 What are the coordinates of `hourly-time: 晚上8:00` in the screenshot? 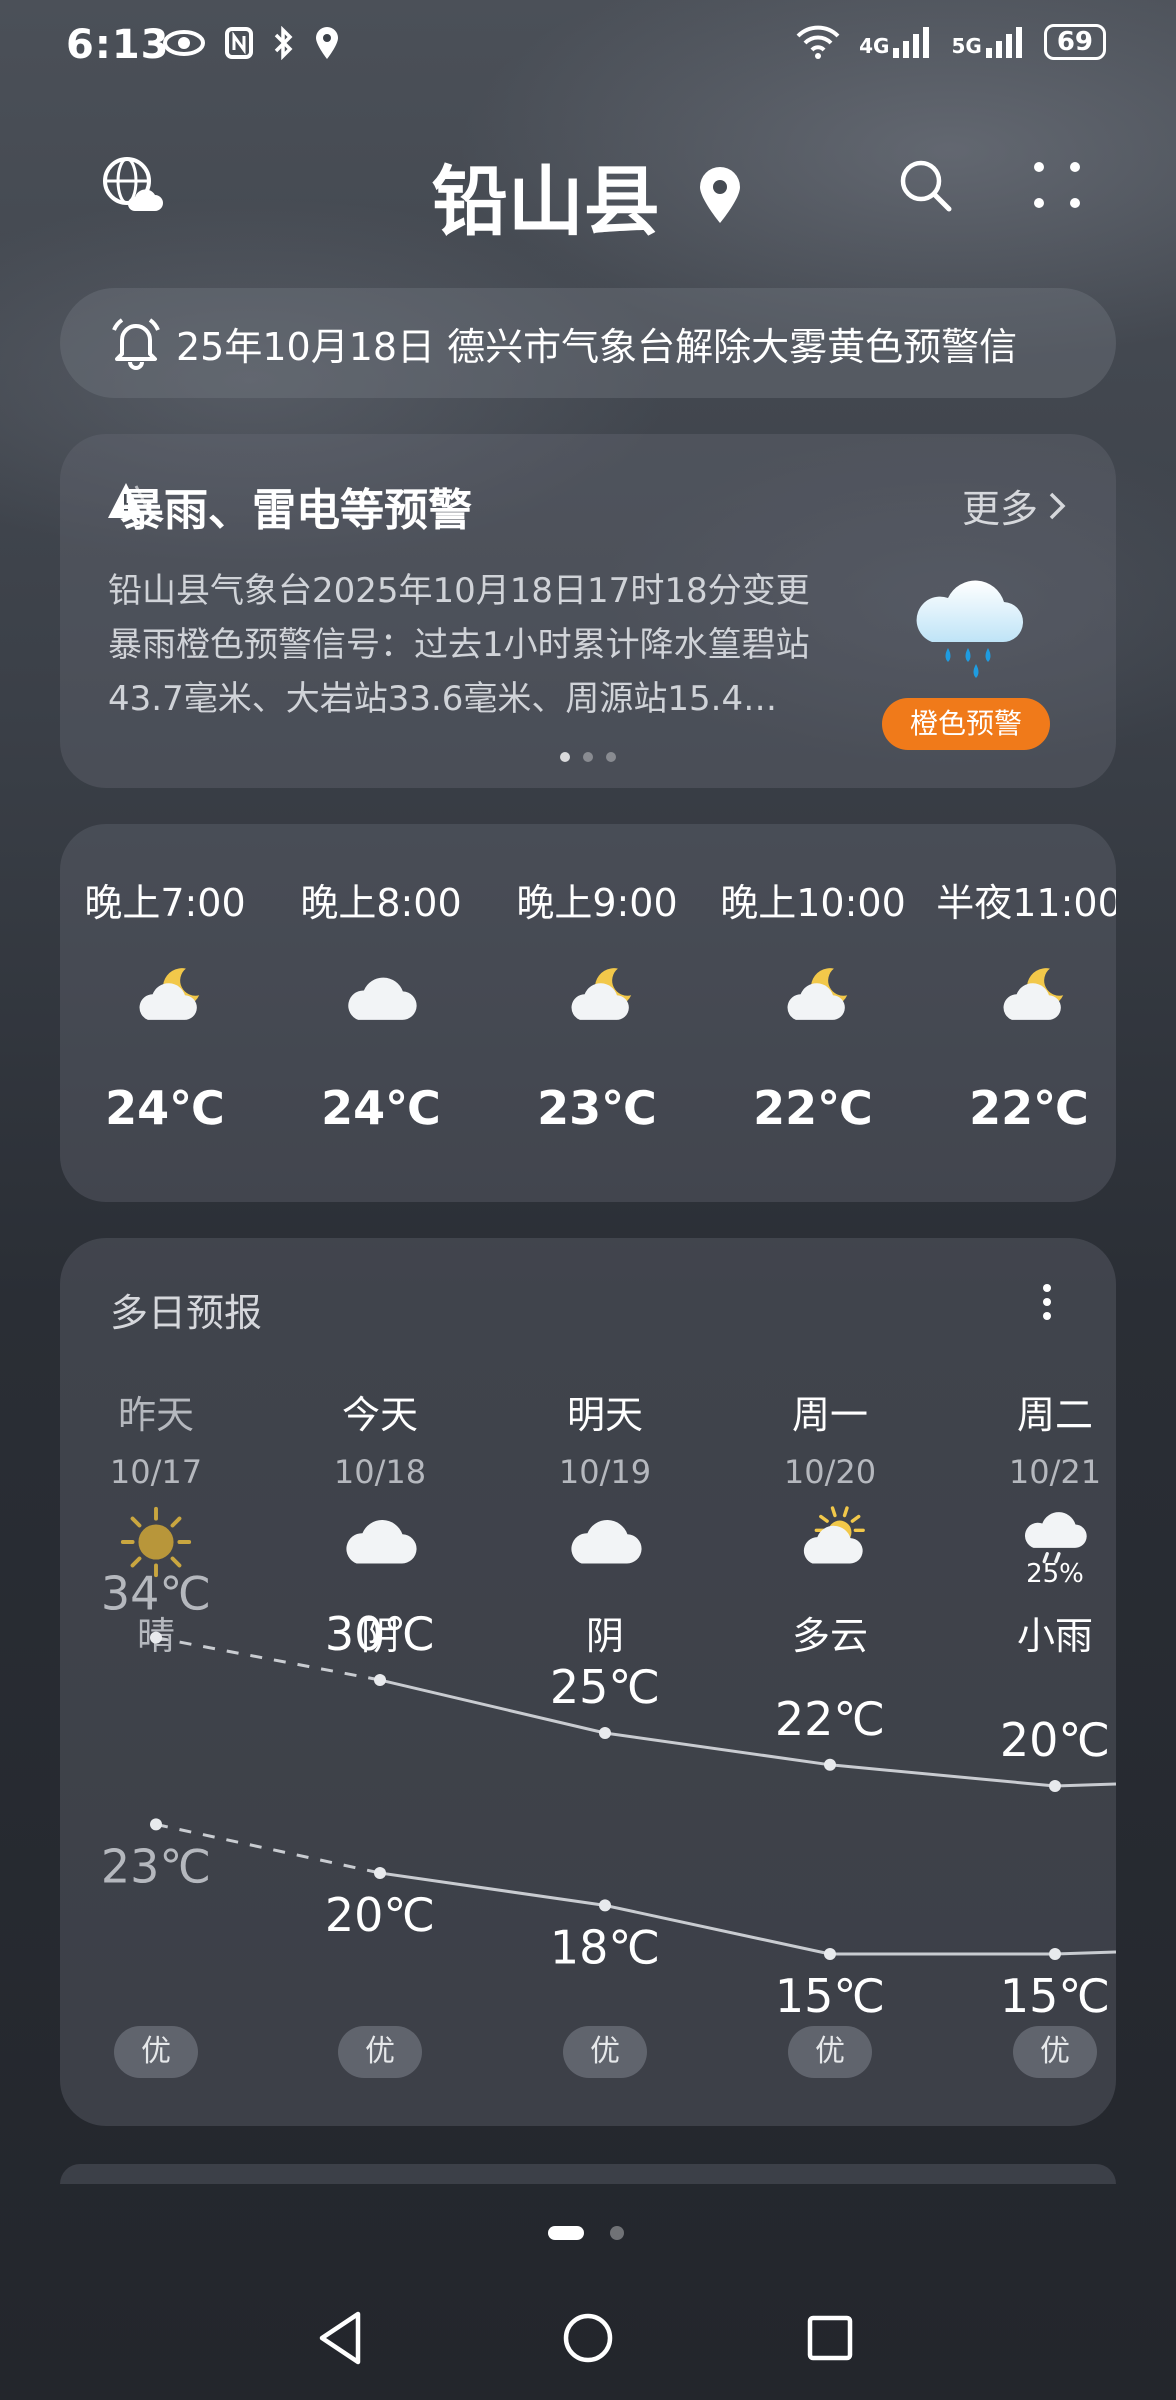 It's located at (381, 903).